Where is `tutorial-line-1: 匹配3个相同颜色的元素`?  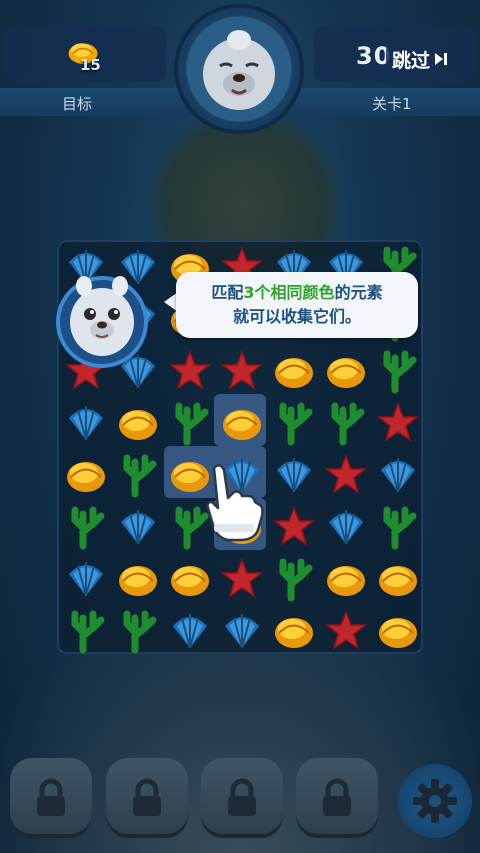 tutorial-line-1: 匹配3个相同颜色的元素 is located at coordinates (297, 292).